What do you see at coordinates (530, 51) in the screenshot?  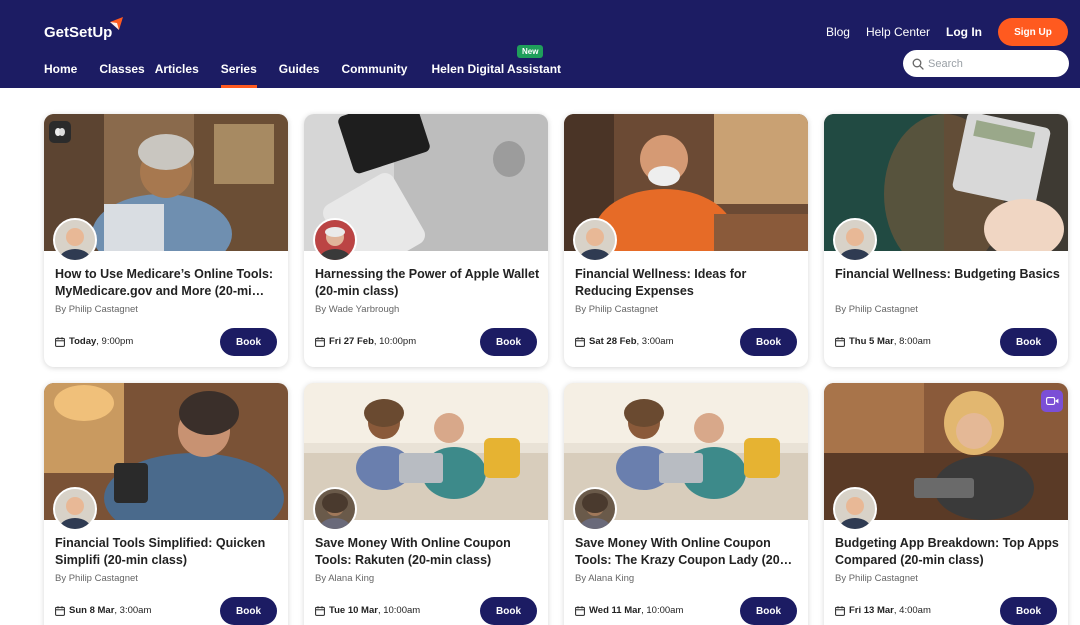 I see `new-badge: New` at bounding box center [530, 51].